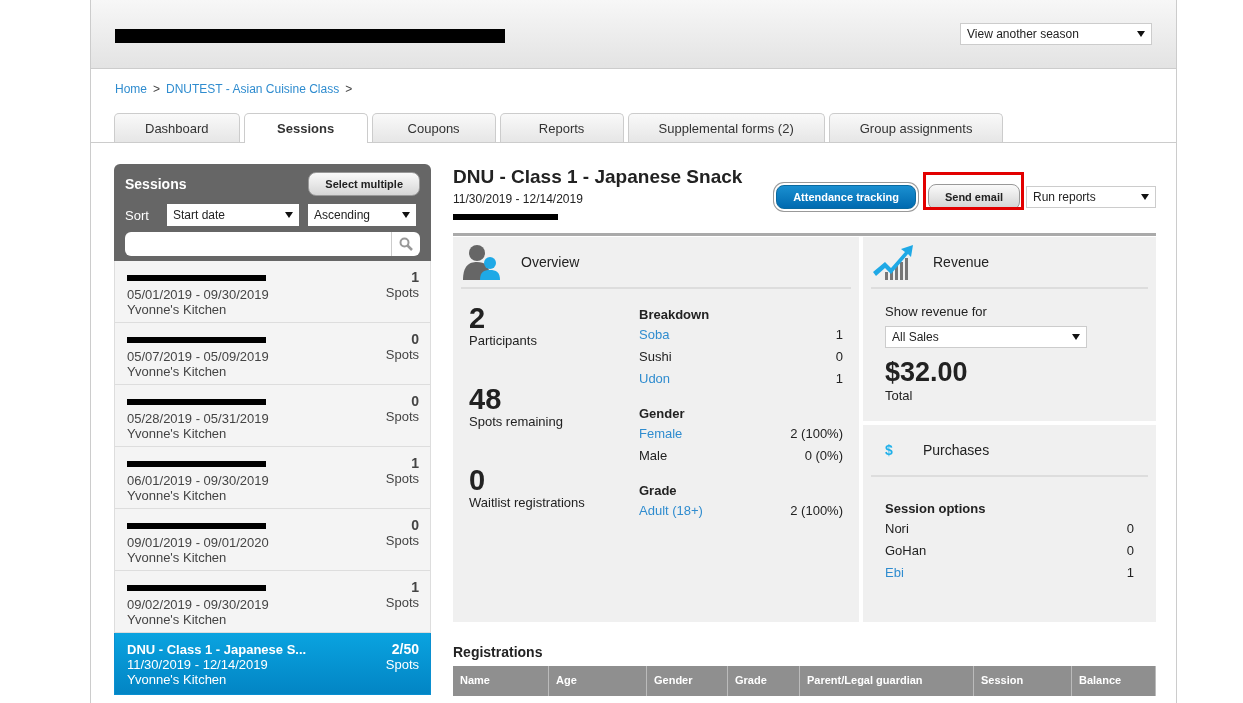  I want to click on group-heading: Gender, so click(662, 413).